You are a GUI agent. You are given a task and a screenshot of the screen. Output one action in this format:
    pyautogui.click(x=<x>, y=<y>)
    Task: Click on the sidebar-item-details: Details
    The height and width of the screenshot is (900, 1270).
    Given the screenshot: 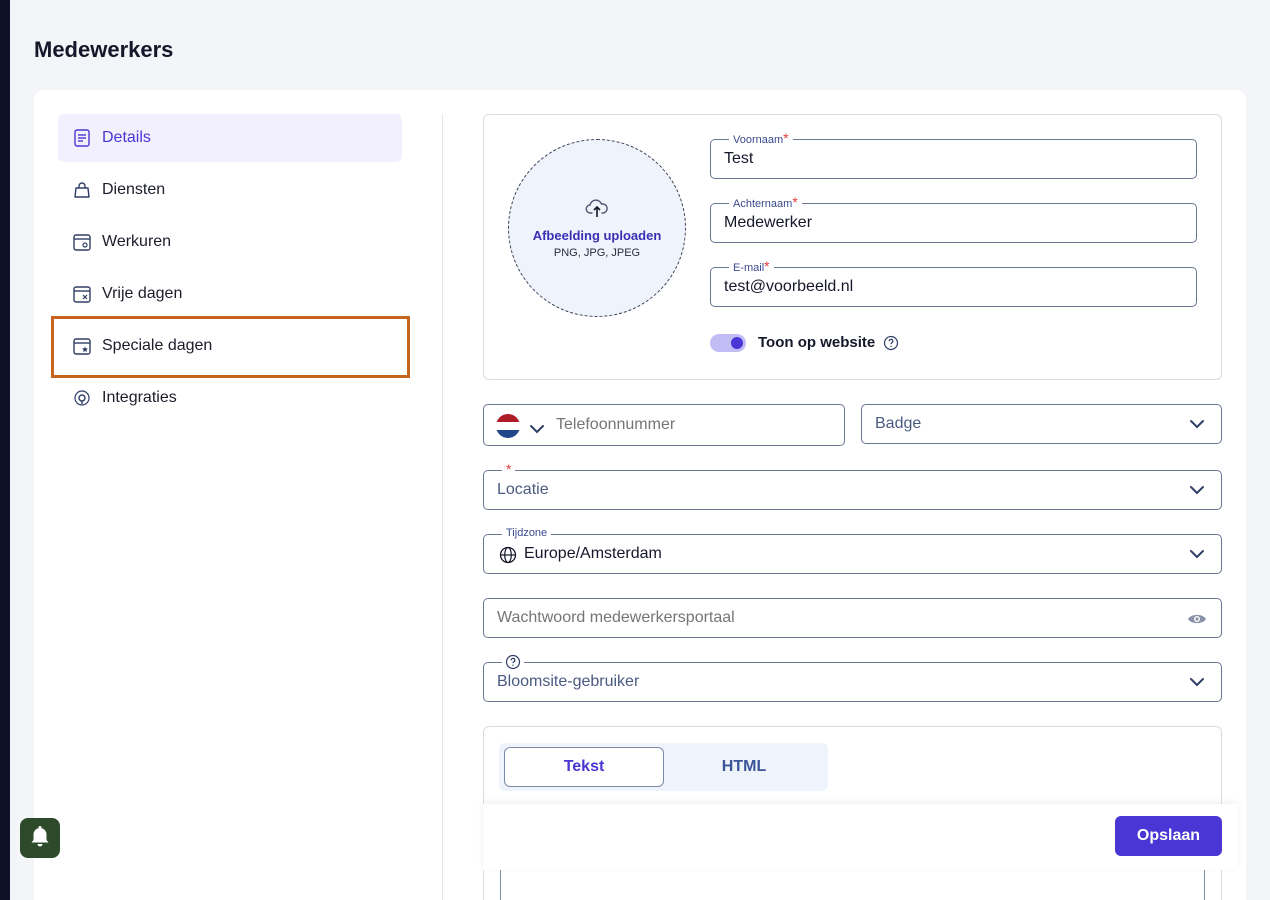 What is the action you would take?
    pyautogui.click(x=230, y=138)
    